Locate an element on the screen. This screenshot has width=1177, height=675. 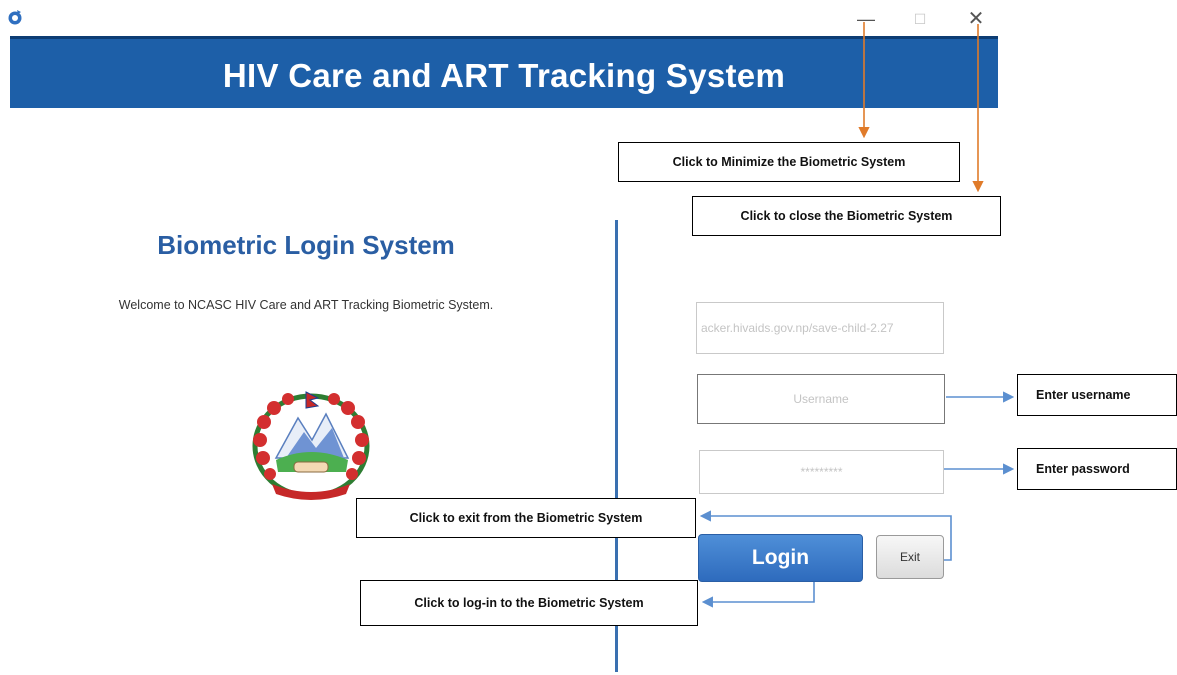
password-input is located at coordinates (821, 472).